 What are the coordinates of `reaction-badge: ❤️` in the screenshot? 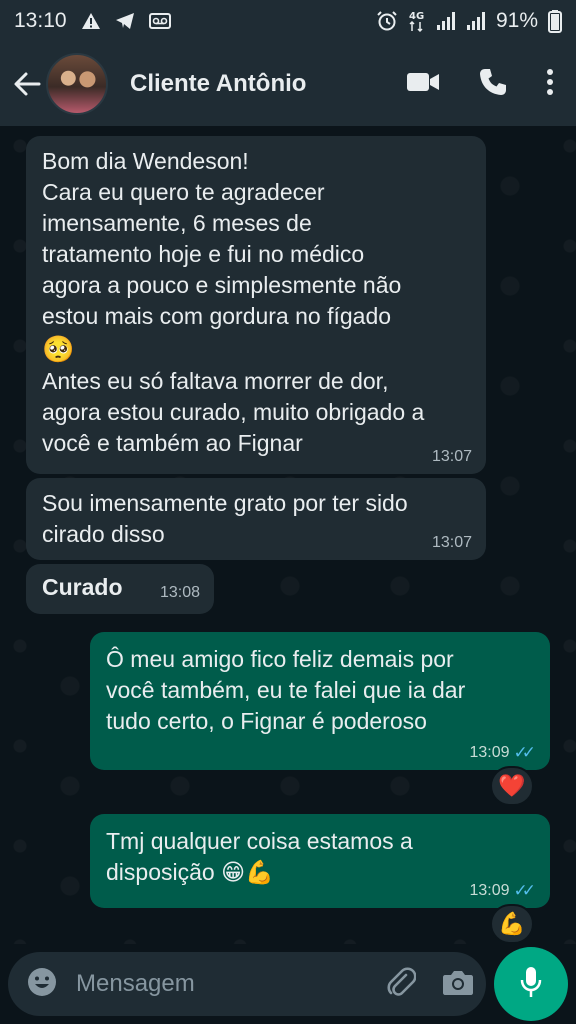 It's located at (512, 786).